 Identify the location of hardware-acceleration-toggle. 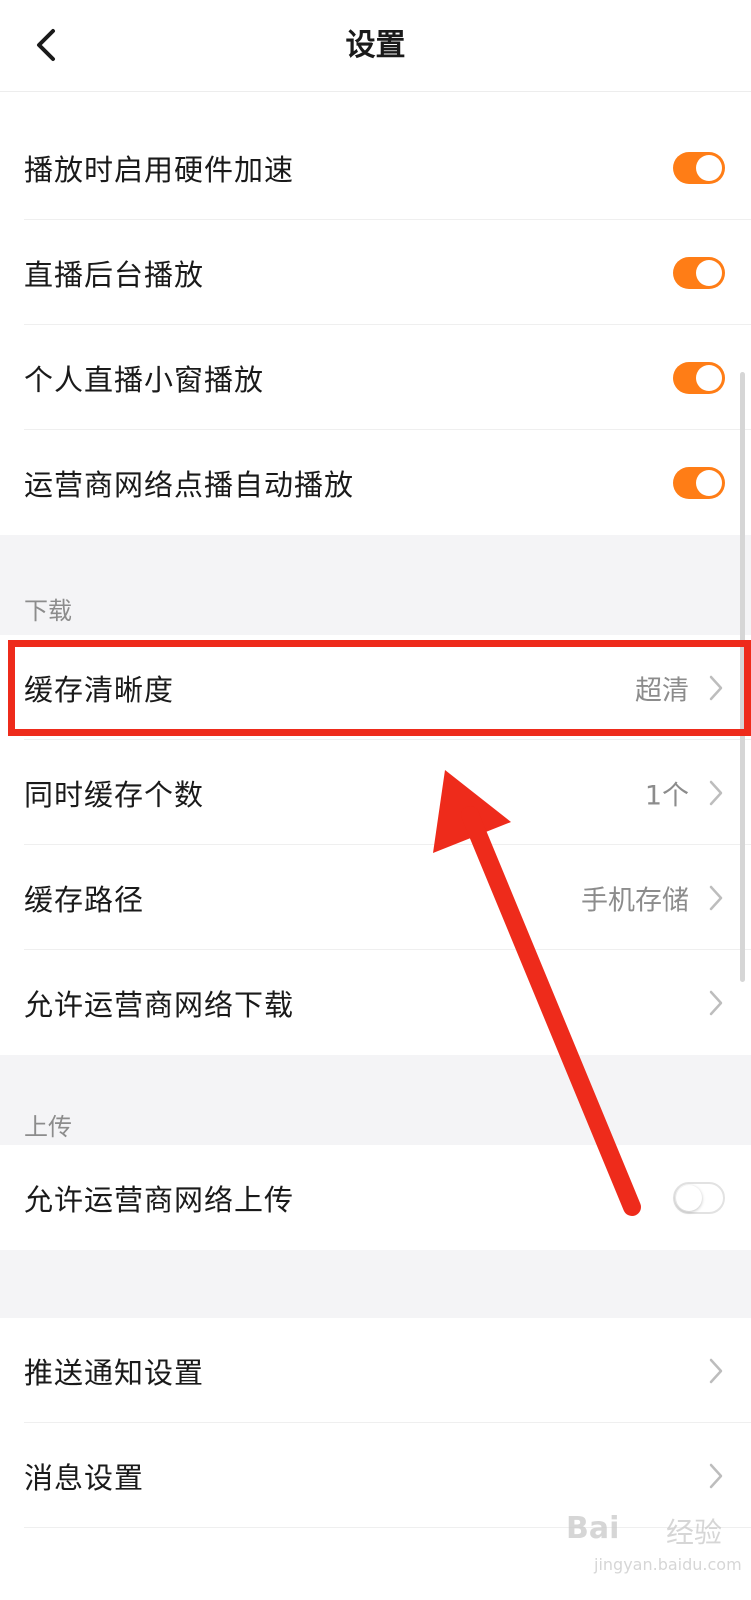
(699, 167).